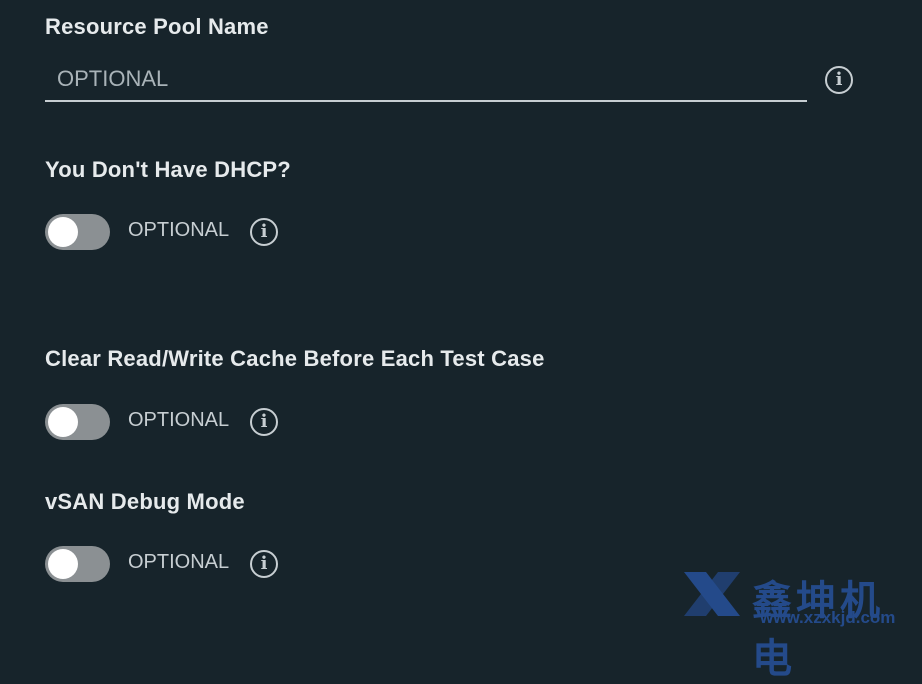  I want to click on vsan-debug-info-icon: i, so click(264, 564).